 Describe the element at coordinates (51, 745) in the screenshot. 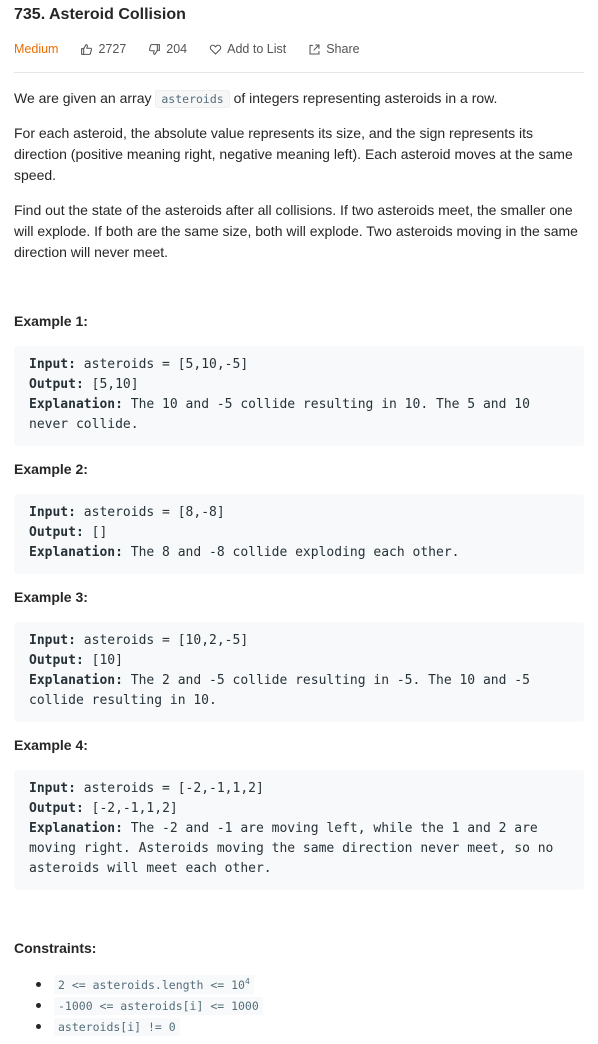

I see `example-4-title: Example 4:` at that location.